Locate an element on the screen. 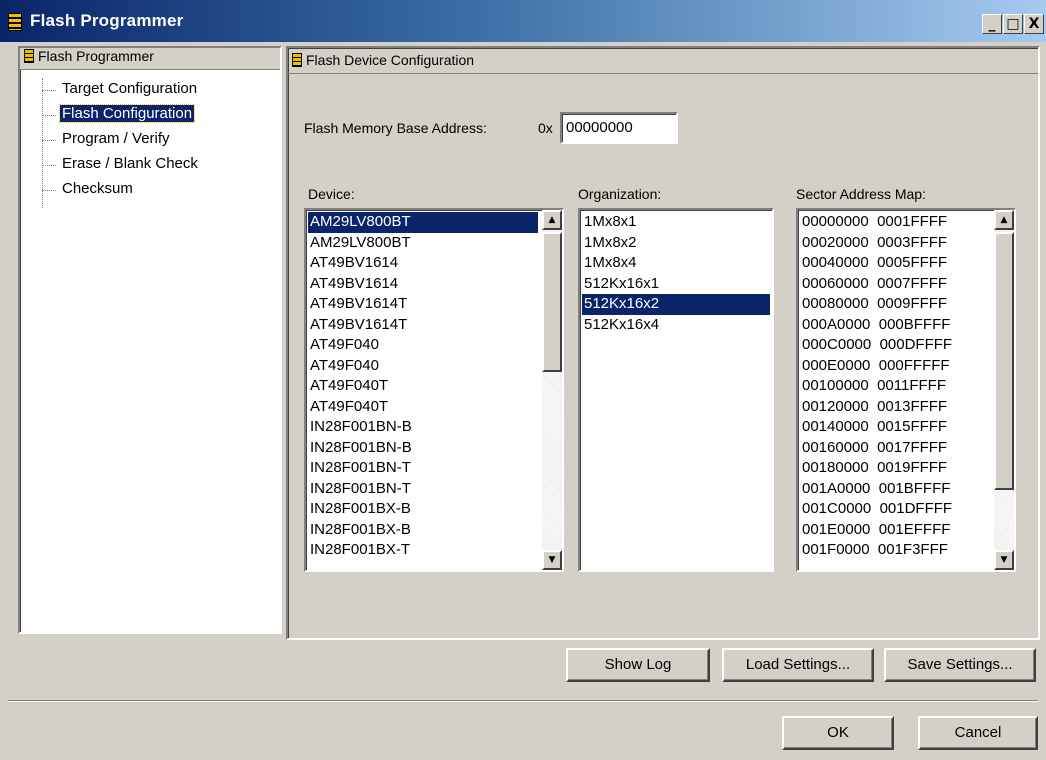  panel-title: Flash Device Configuration is located at coordinates (390, 60).